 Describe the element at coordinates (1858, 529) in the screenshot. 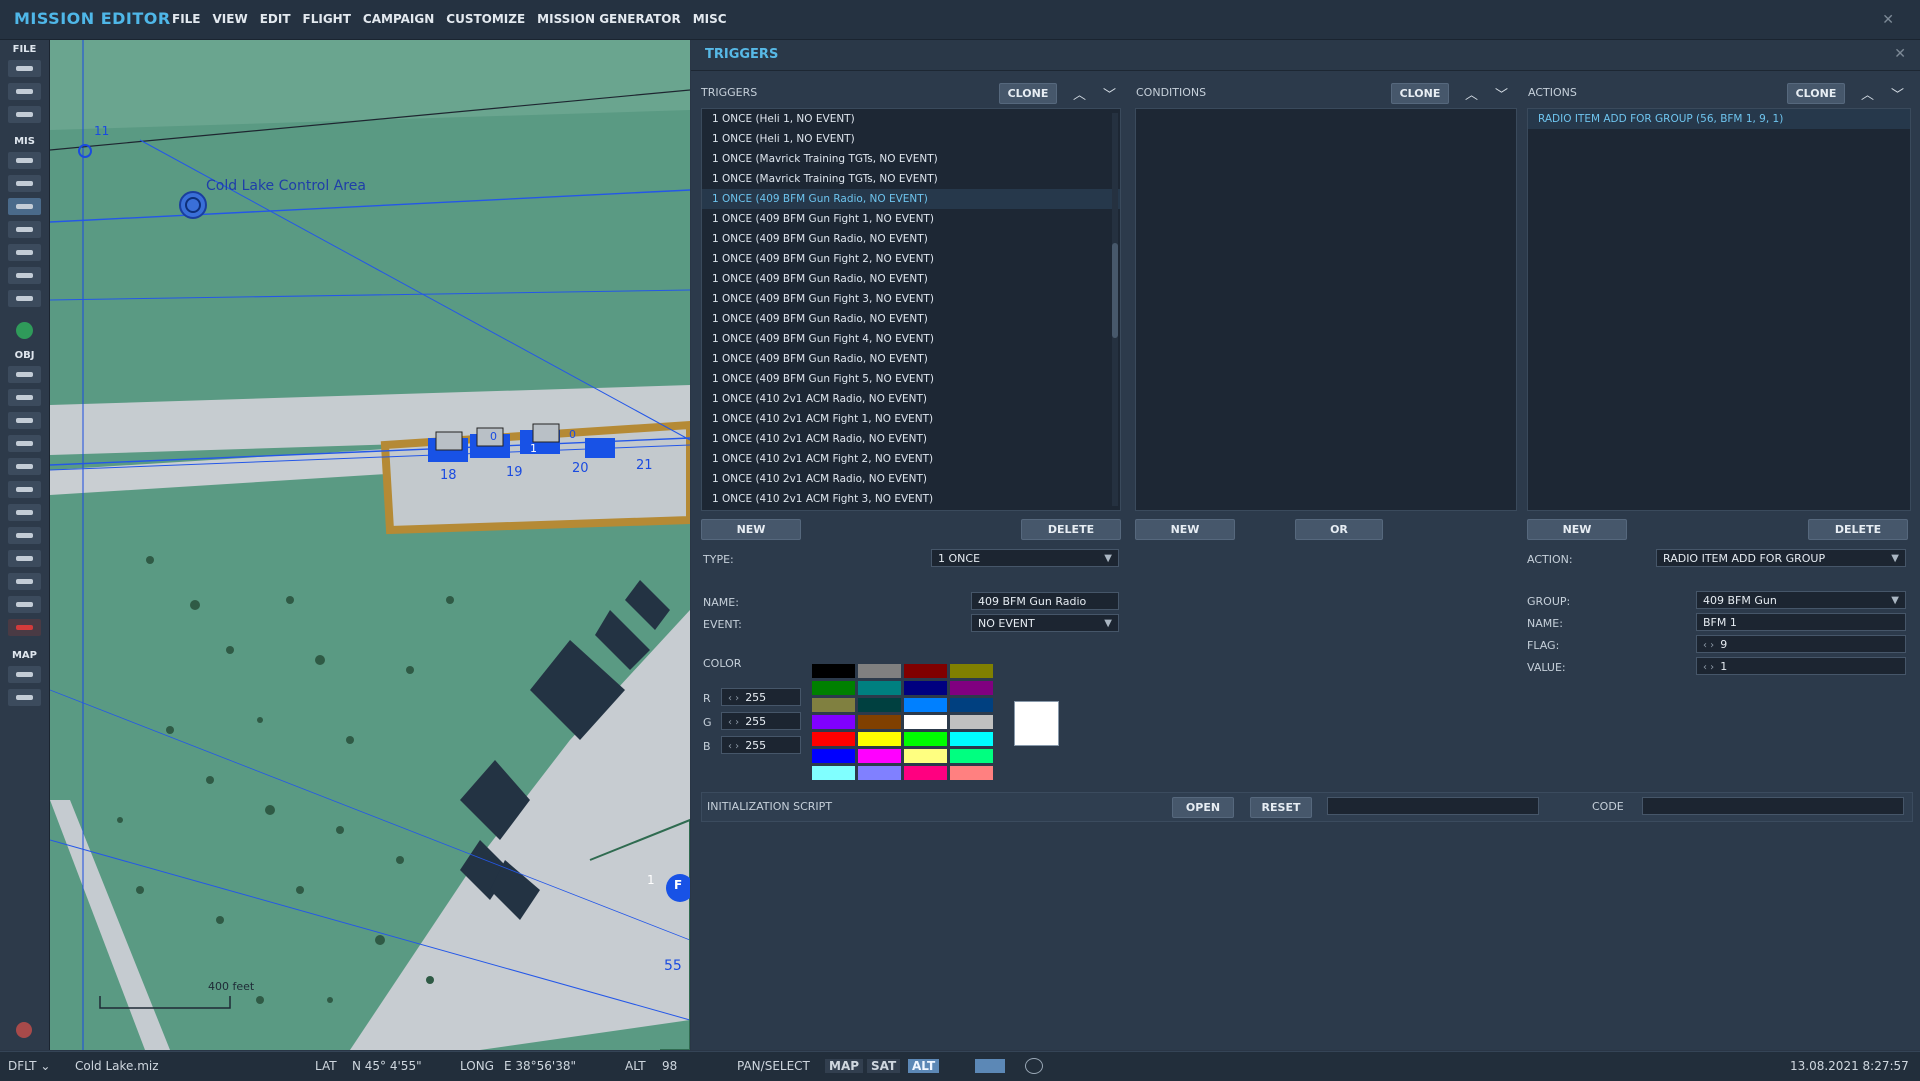

I see `delete-action-button: DELETE` at that location.